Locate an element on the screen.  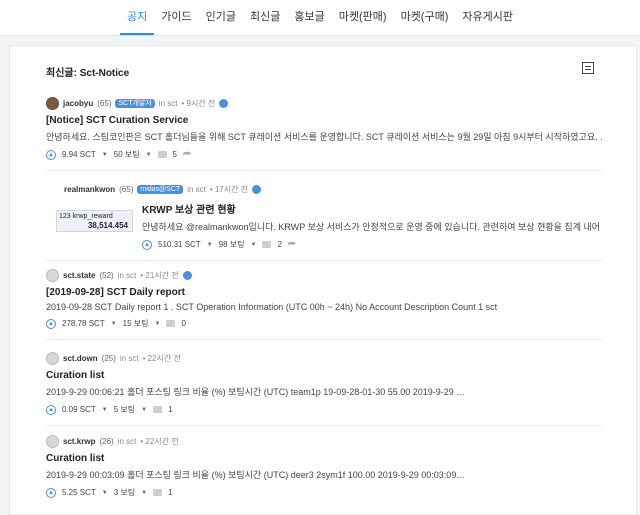
user-badge: midas@SCT is located at coordinates (160, 189).